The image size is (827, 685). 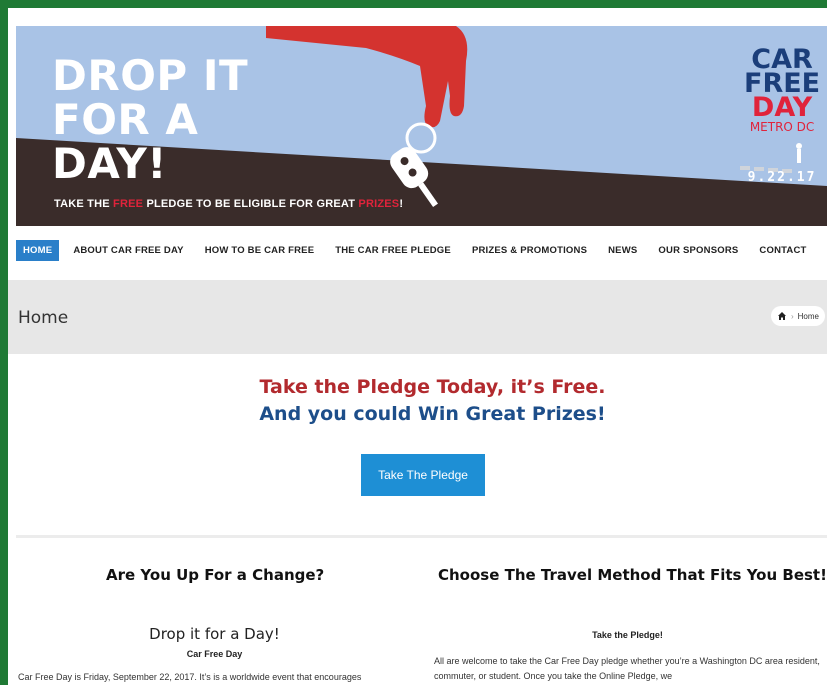 What do you see at coordinates (782, 316) in the screenshot?
I see `home-icon` at bounding box center [782, 316].